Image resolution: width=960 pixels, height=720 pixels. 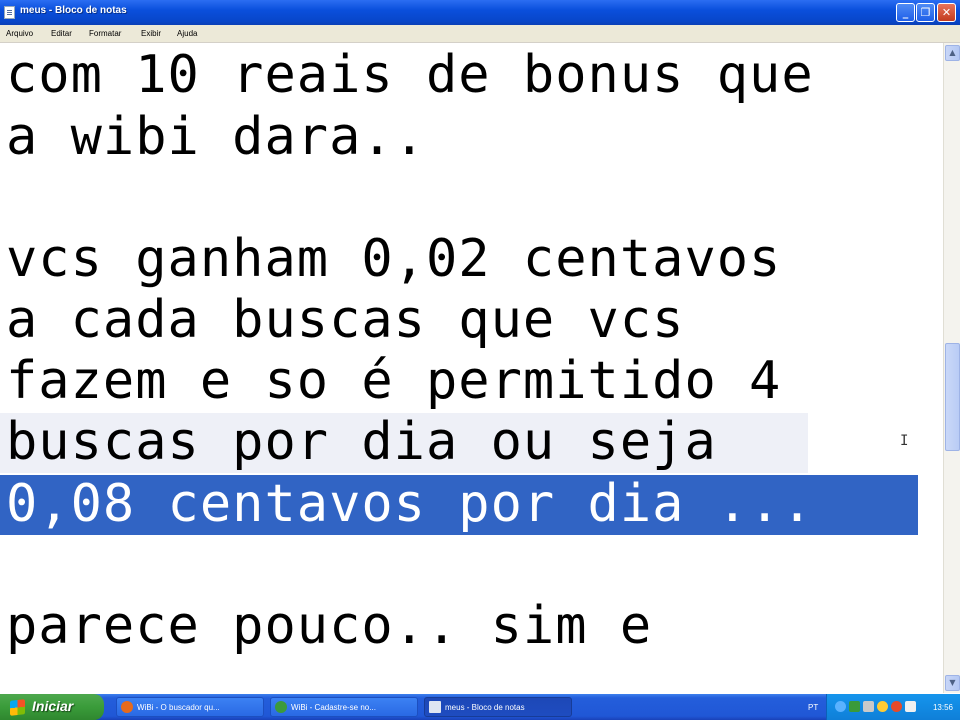 I want to click on text-line-2: a wibi dara.., so click(x=216, y=137).